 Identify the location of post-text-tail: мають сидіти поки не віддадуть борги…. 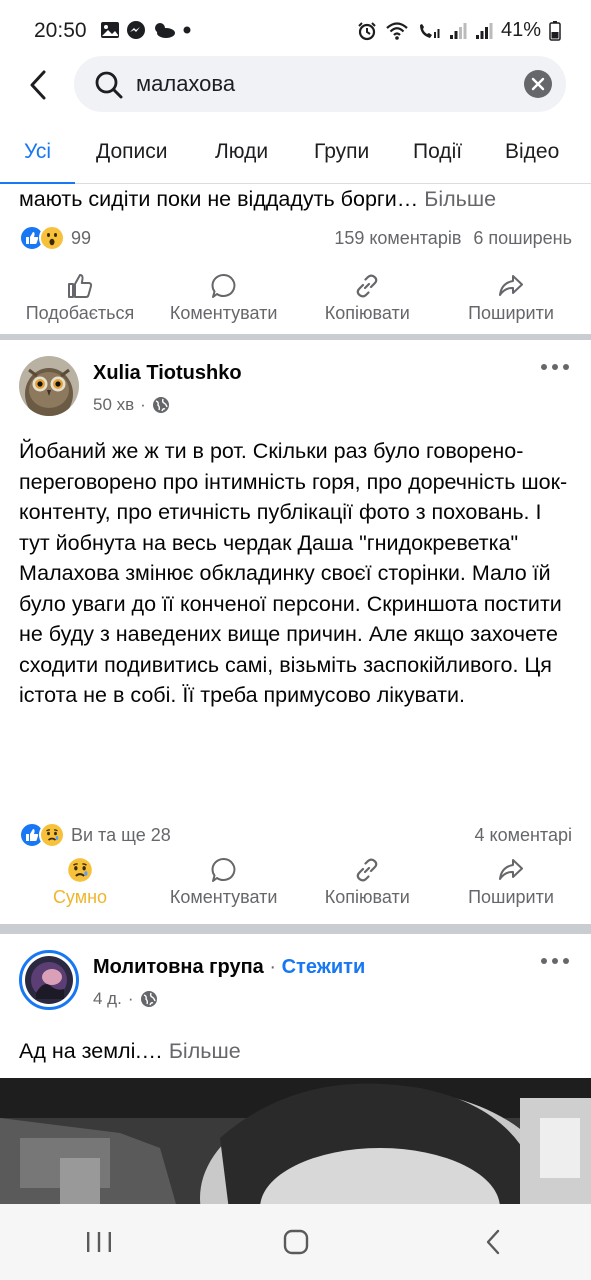
(219, 199).